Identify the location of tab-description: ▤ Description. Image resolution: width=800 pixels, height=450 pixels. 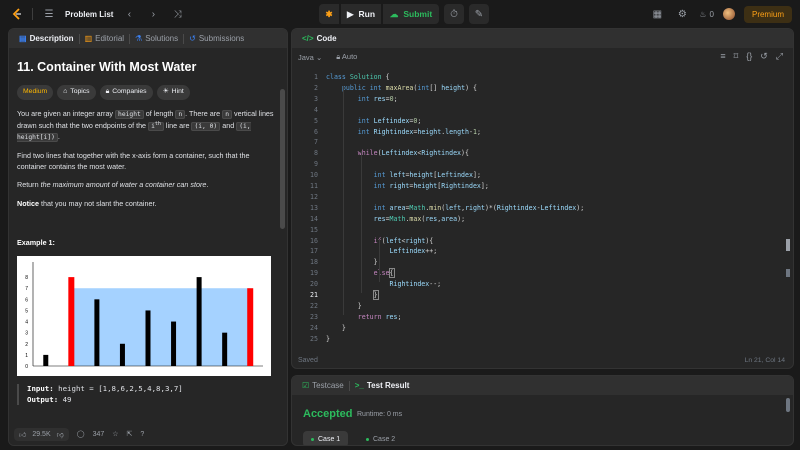
(46, 38).